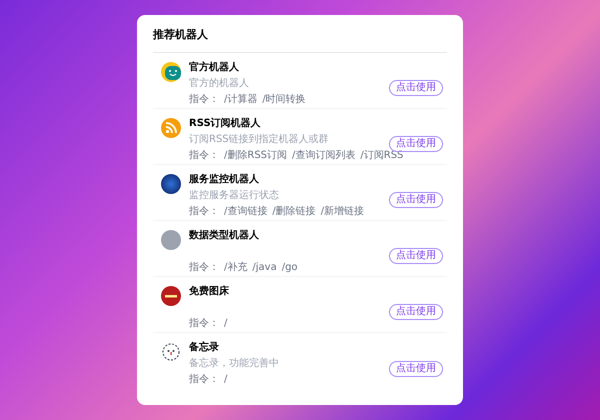  What do you see at coordinates (209, 291) in the screenshot?
I see `bot-name: 免费图床` at bounding box center [209, 291].